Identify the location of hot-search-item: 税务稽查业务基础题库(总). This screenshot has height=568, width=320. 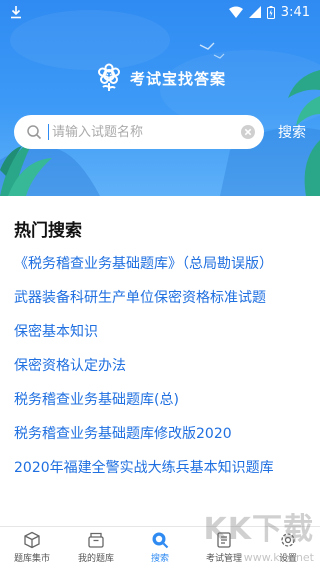
(161, 400).